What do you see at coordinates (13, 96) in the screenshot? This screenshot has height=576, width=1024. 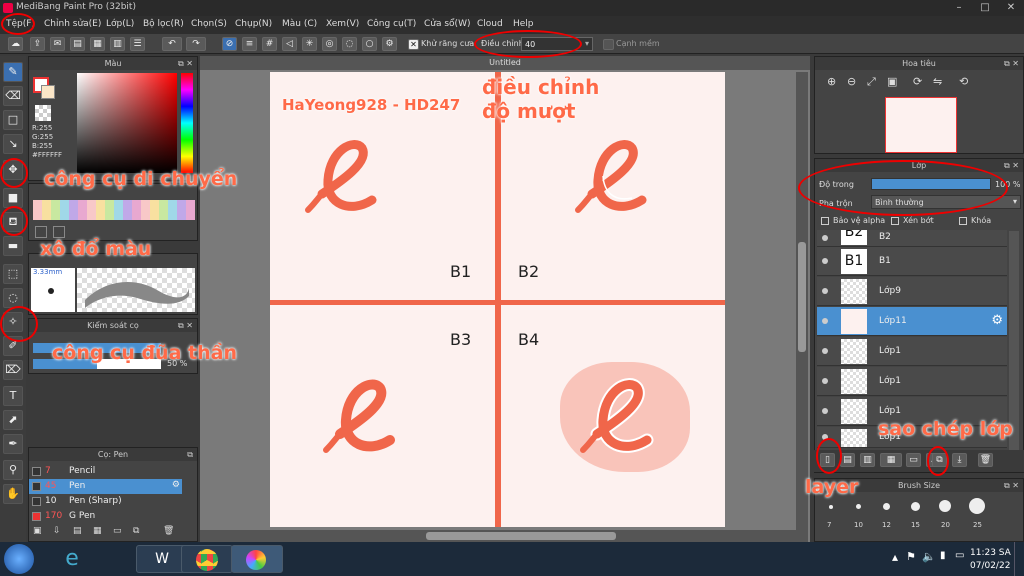 I see `eraser-tool-icon: ⌫` at bounding box center [13, 96].